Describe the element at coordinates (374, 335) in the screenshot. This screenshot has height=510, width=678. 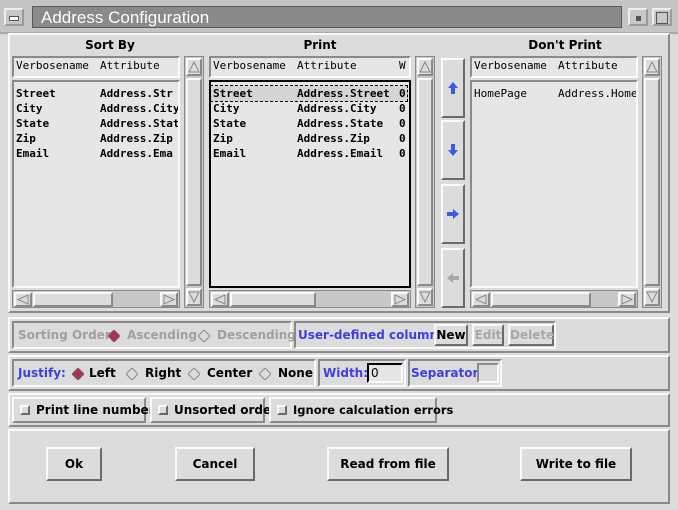
I see `user-columns-label: User-defined columns:` at that location.